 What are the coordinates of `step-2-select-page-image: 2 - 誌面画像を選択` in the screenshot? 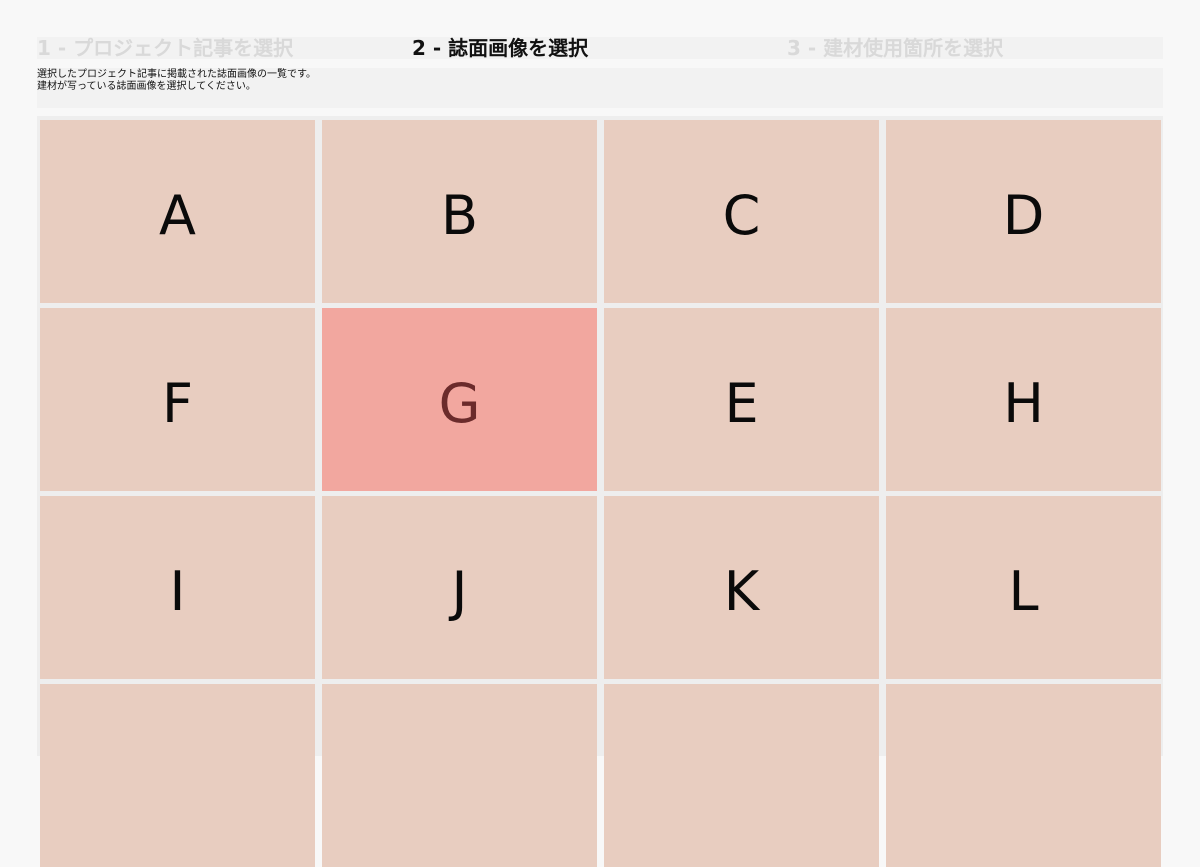 It's located at (500, 48).